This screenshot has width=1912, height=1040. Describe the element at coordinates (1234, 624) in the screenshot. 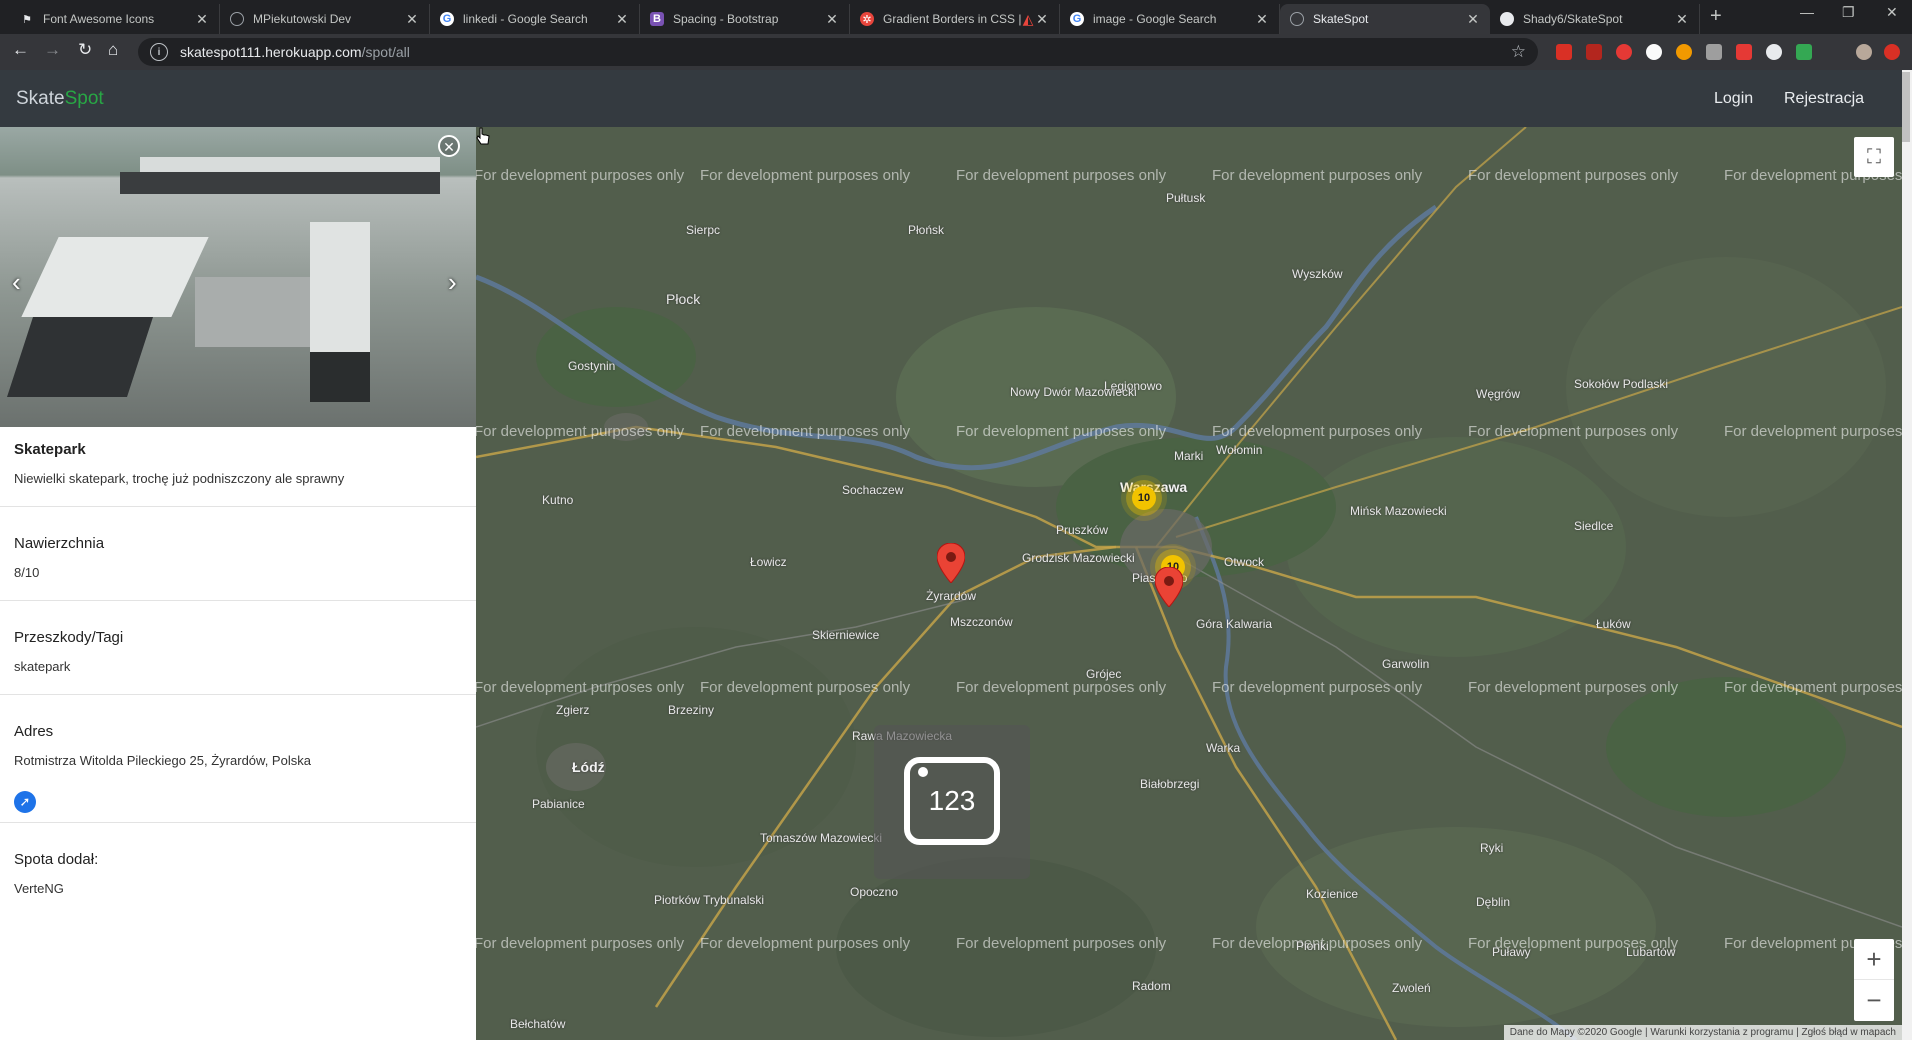

I see `map-city-label: Góra Kalwaria` at that location.